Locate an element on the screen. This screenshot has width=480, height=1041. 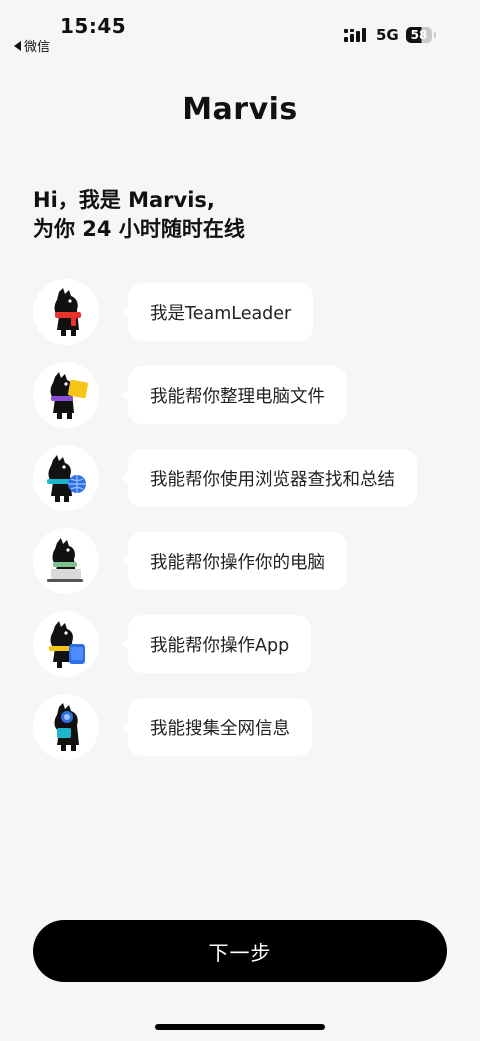
status-bar: 15:45 微信 5G 58 is located at coordinates (240, 30).